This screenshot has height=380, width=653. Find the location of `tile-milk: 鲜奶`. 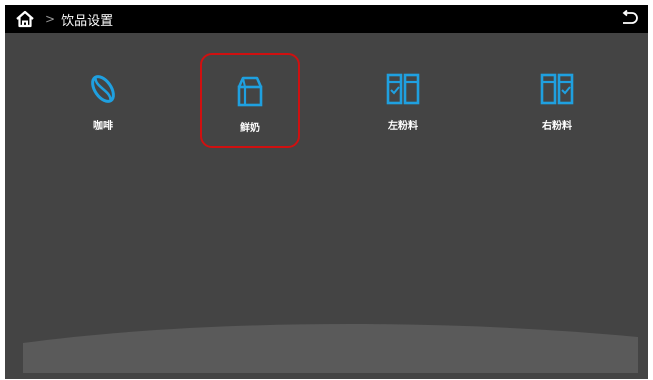

tile-milk: 鲜奶 is located at coordinates (250, 100).